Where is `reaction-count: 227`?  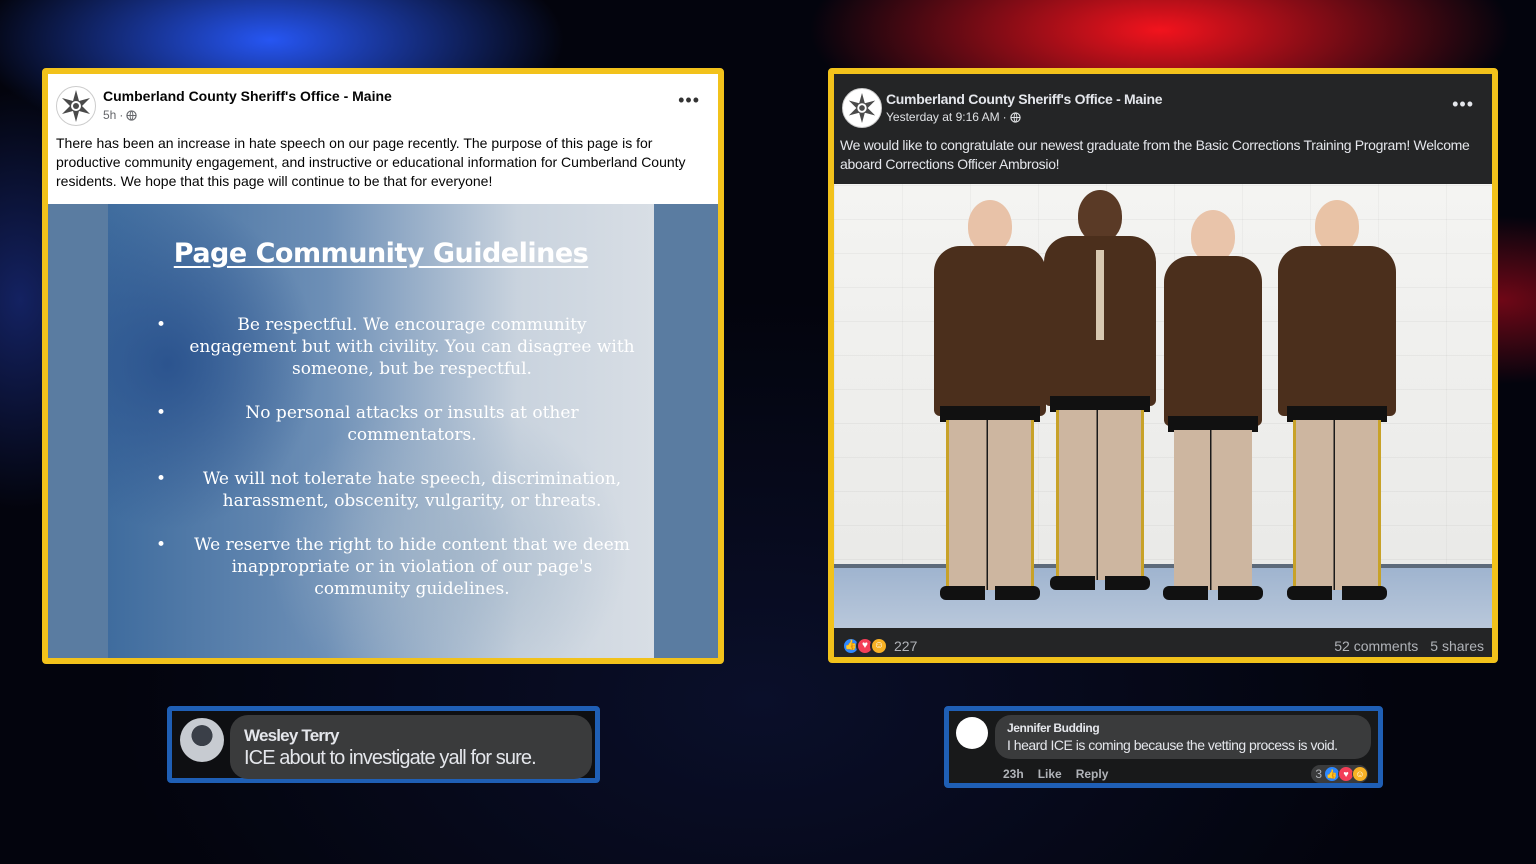 reaction-count: 227 is located at coordinates (906, 645).